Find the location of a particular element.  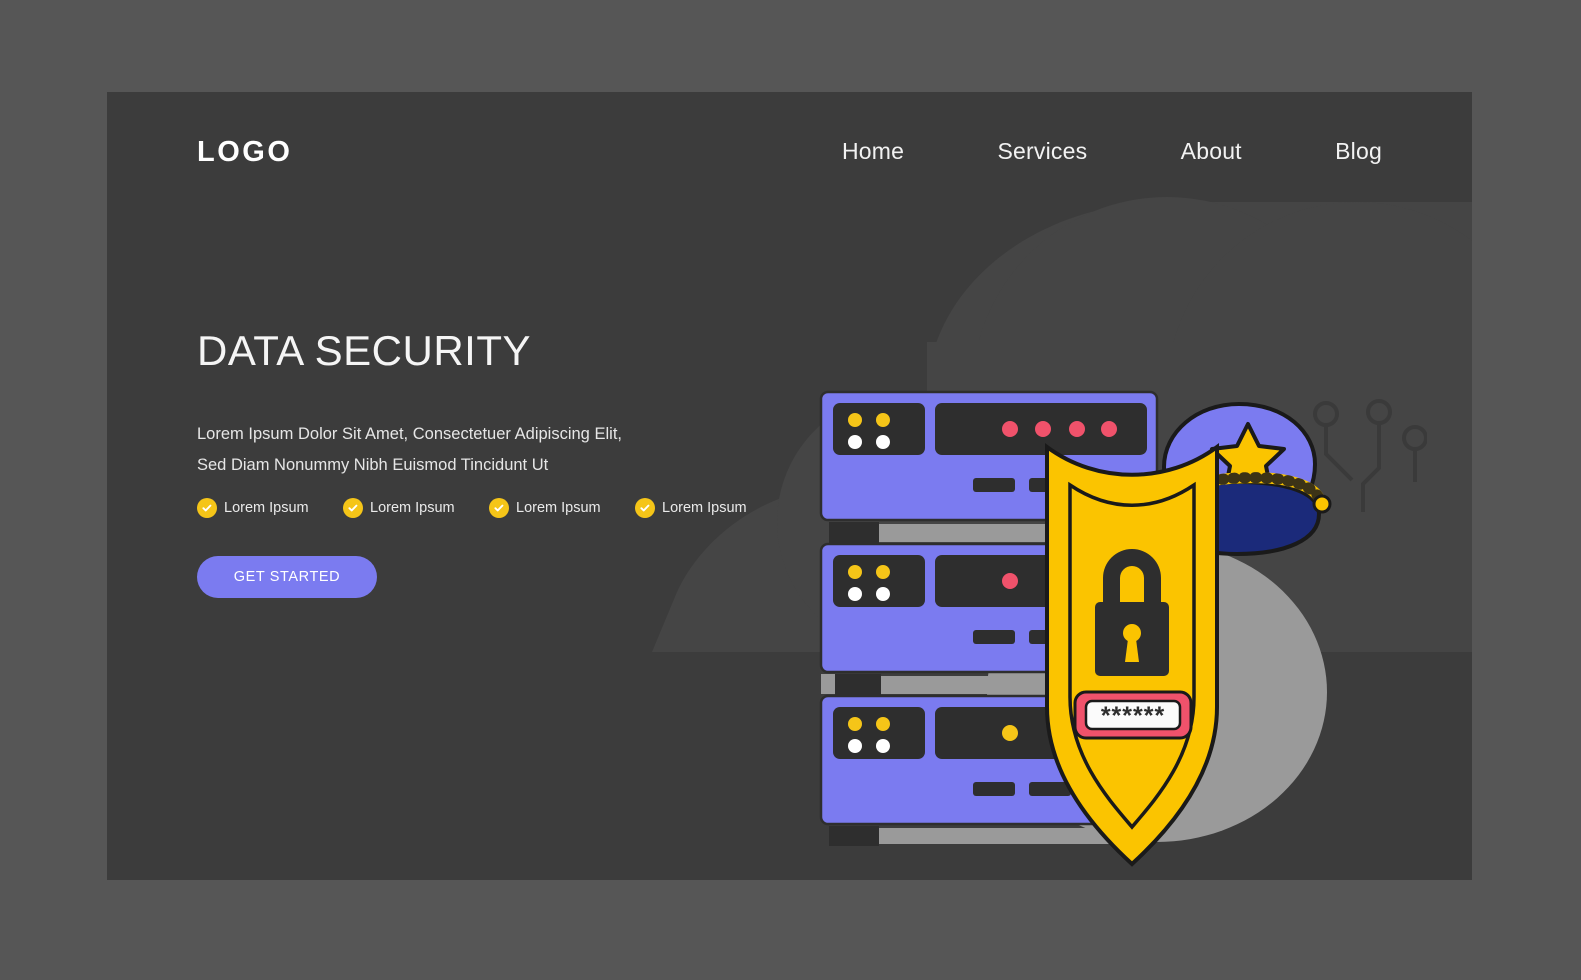

nav-item-home: Home is located at coordinates (873, 151).